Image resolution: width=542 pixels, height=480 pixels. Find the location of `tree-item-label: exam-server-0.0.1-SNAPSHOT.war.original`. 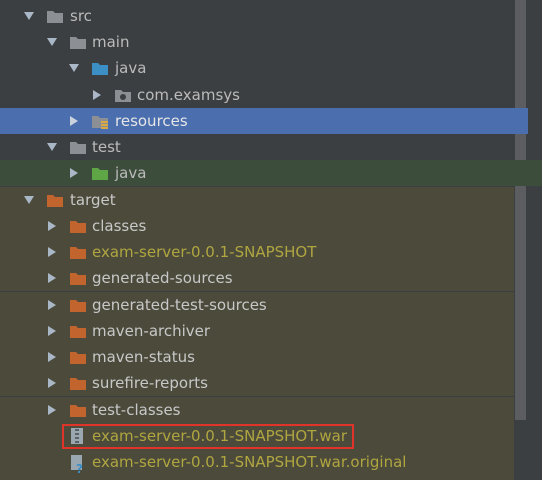

tree-item-label: exam-server-0.0.1-SNAPSHOT.war.original is located at coordinates (249, 462).